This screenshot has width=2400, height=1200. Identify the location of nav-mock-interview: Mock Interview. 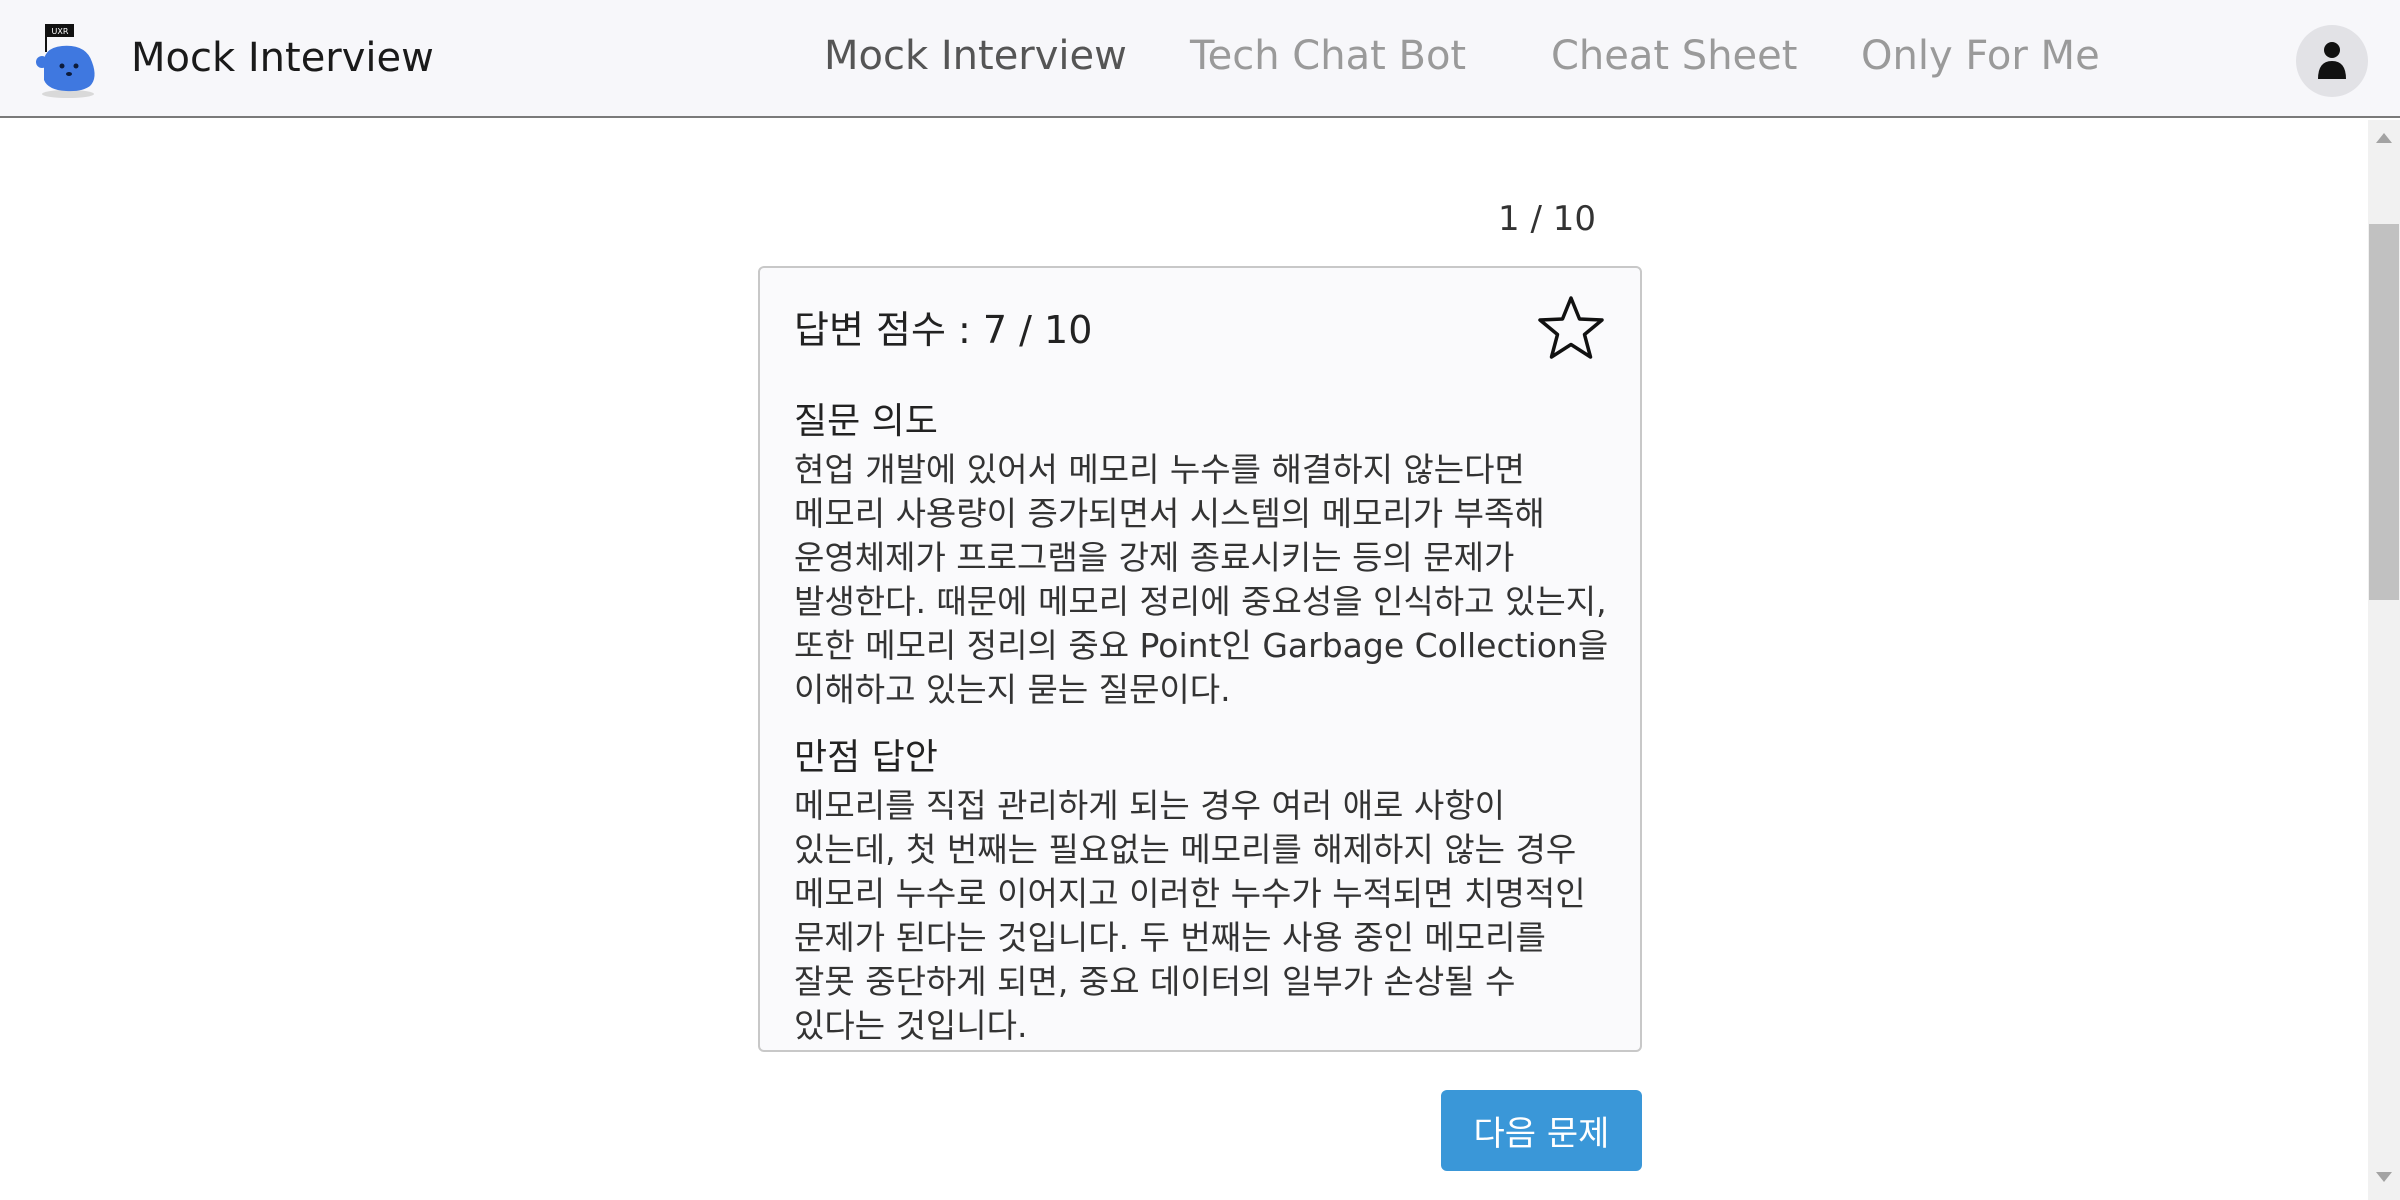
(975, 56).